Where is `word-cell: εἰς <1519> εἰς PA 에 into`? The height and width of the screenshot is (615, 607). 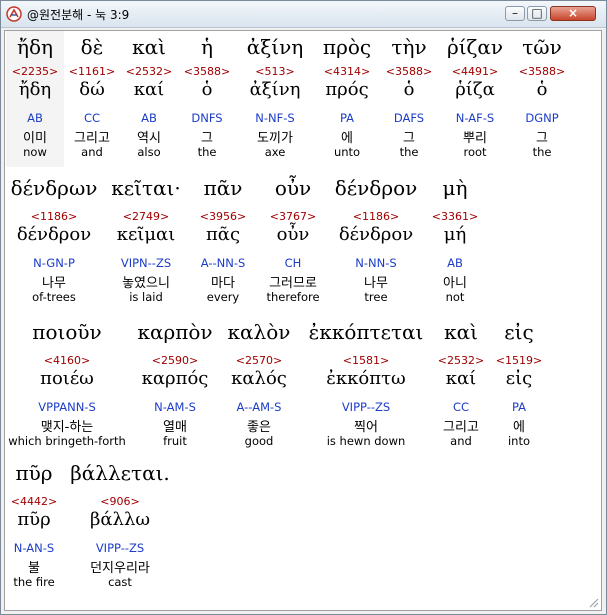 word-cell: εἰς <1519> εἰς PA 에 into is located at coordinates (519, 388).